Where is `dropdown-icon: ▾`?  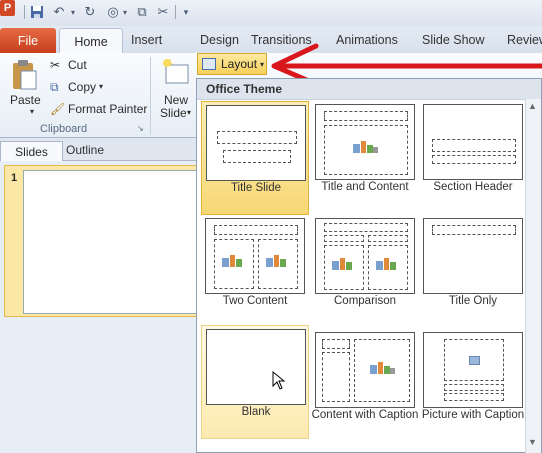 dropdown-icon: ▾ is located at coordinates (125, 12).